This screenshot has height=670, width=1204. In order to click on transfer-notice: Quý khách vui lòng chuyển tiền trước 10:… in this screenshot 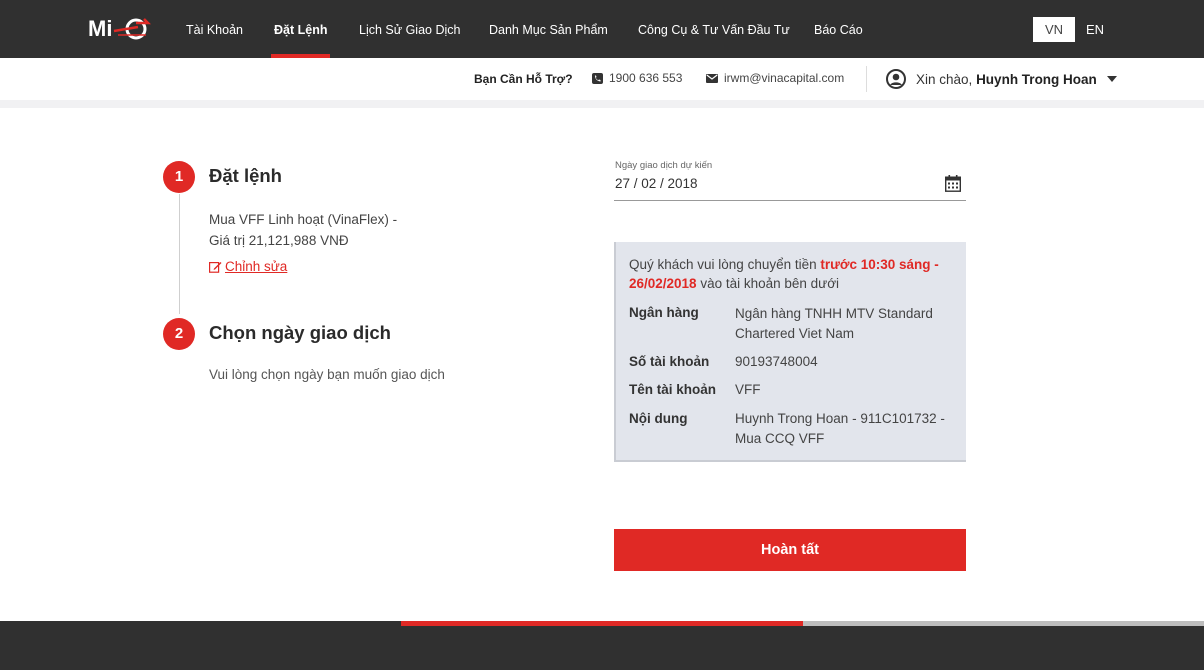, I will do `click(784, 274)`.